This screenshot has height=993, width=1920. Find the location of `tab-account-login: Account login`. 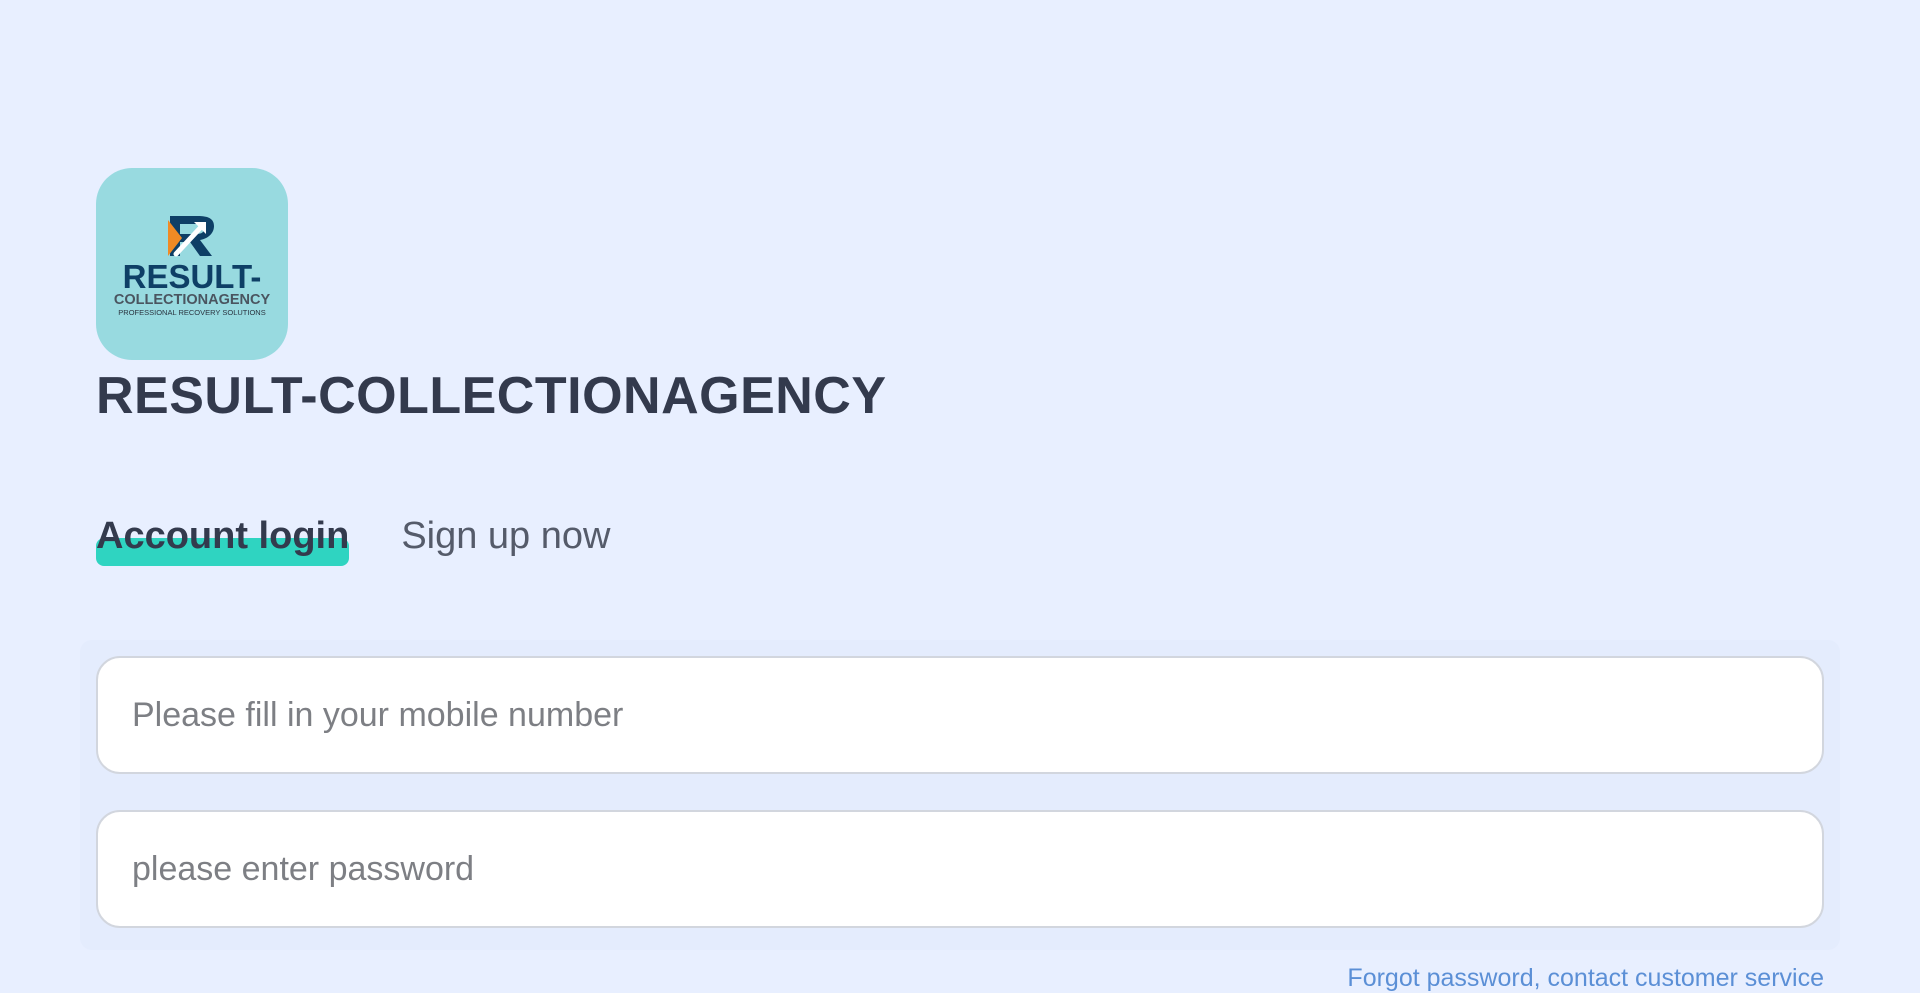

tab-account-login: Account login is located at coordinates (223, 538).